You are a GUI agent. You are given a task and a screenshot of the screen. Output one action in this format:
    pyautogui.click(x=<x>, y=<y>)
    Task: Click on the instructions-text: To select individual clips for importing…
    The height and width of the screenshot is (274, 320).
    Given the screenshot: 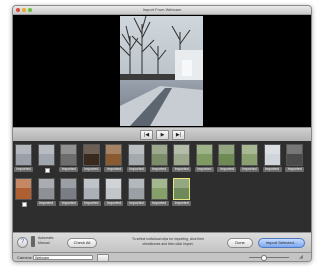 What is the action you would take?
    pyautogui.click(x=168, y=241)
    